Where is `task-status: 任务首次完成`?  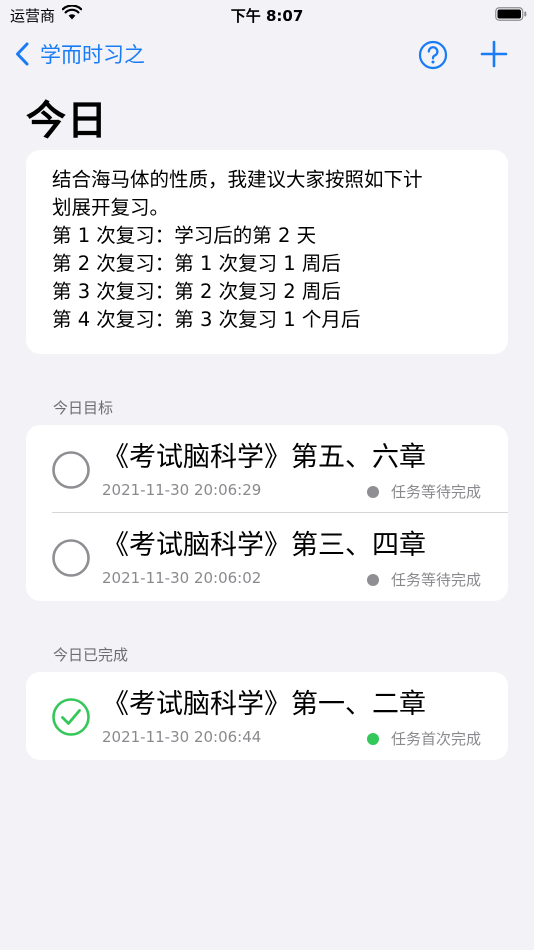
task-status: 任务首次完成 is located at coordinates (423, 738).